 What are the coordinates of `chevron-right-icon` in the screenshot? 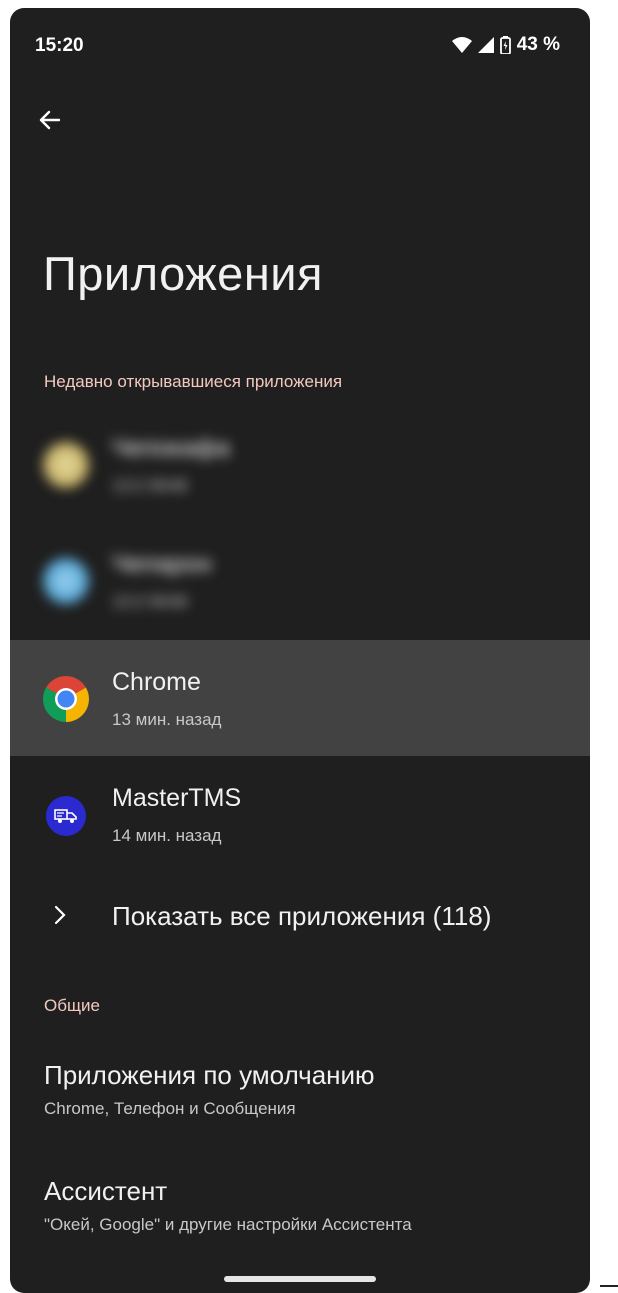 It's located at (60, 917).